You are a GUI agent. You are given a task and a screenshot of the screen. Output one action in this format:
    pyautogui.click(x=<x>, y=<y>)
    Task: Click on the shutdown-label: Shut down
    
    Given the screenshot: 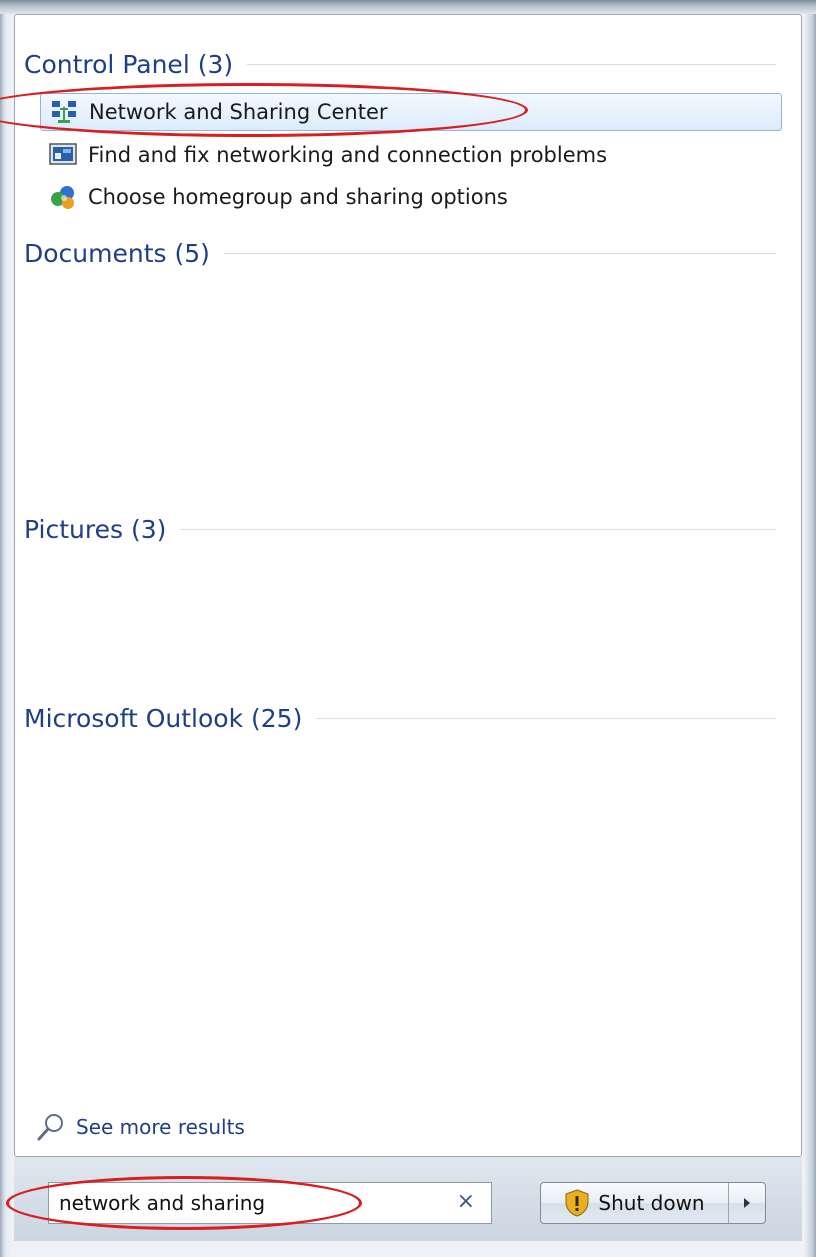 What is the action you would take?
    pyautogui.click(x=651, y=1203)
    